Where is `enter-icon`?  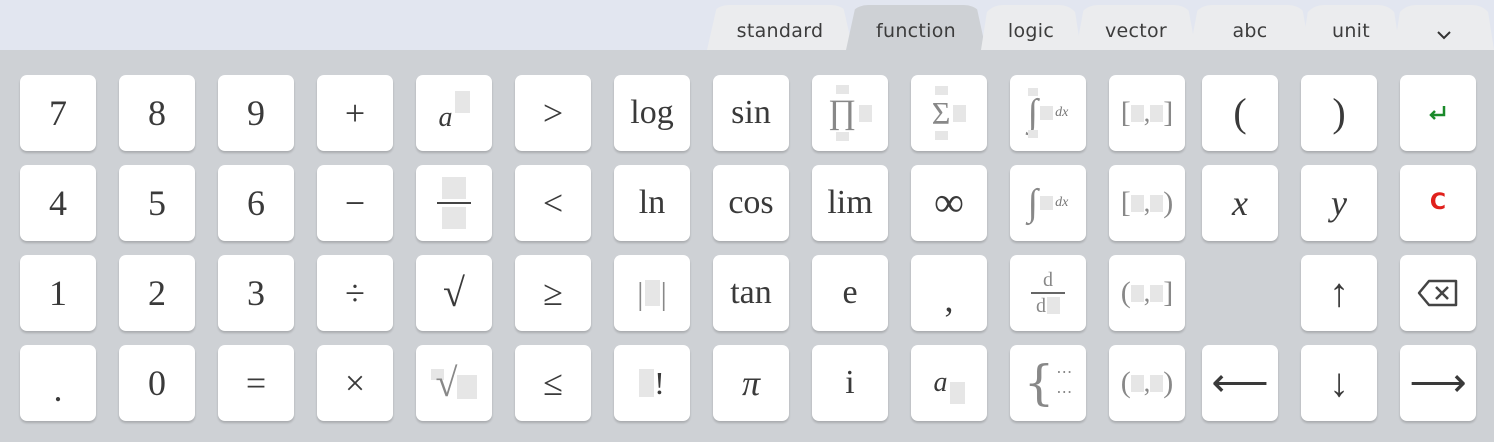
enter-icon is located at coordinates (1437, 113).